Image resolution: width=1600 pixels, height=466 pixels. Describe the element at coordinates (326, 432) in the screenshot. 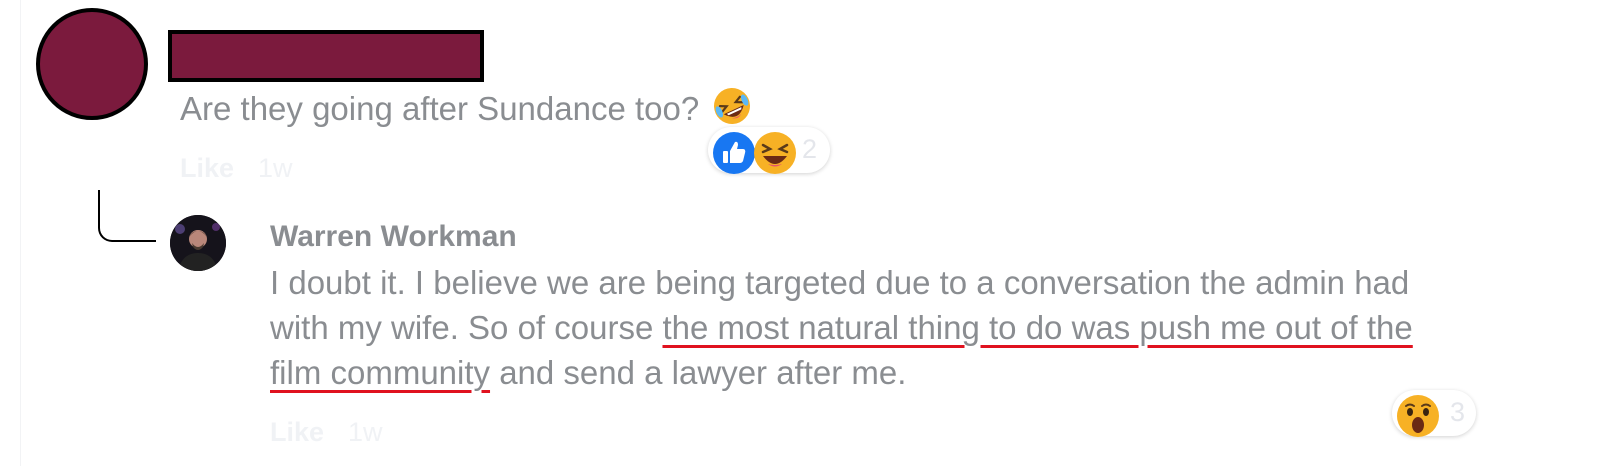

I see `reply-actions: Like 1w` at that location.